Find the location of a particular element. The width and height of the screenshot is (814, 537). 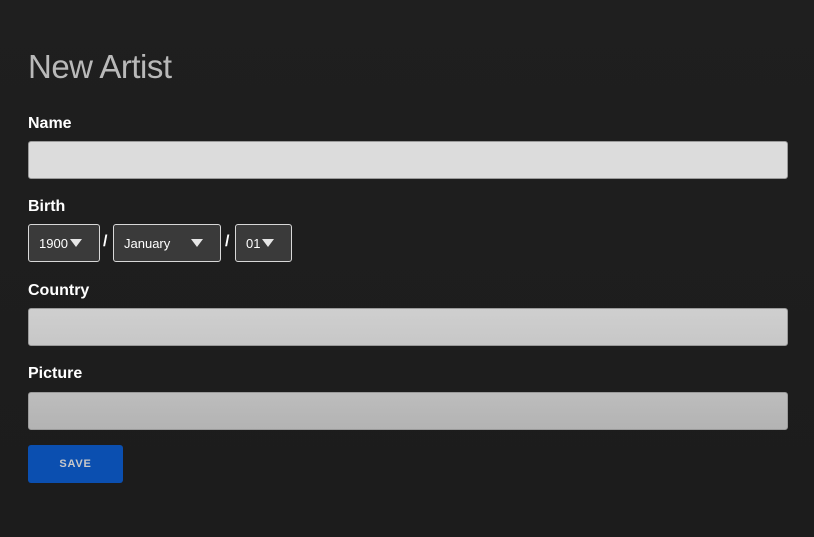

birth-year-value: 1900 is located at coordinates (53, 243).